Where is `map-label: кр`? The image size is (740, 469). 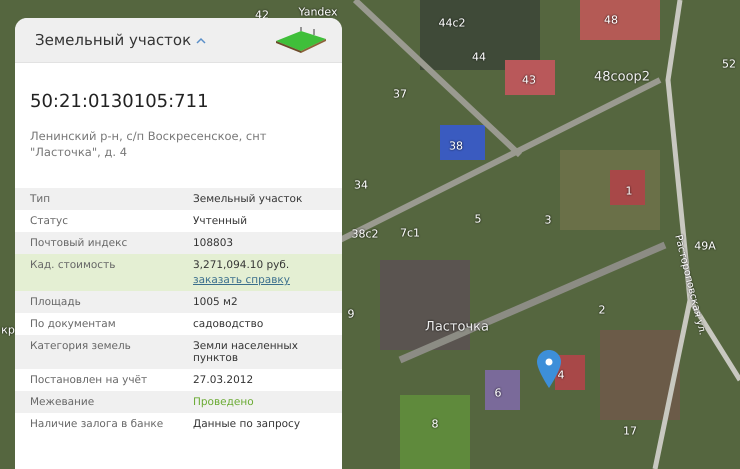 map-label: кр is located at coordinates (8, 330).